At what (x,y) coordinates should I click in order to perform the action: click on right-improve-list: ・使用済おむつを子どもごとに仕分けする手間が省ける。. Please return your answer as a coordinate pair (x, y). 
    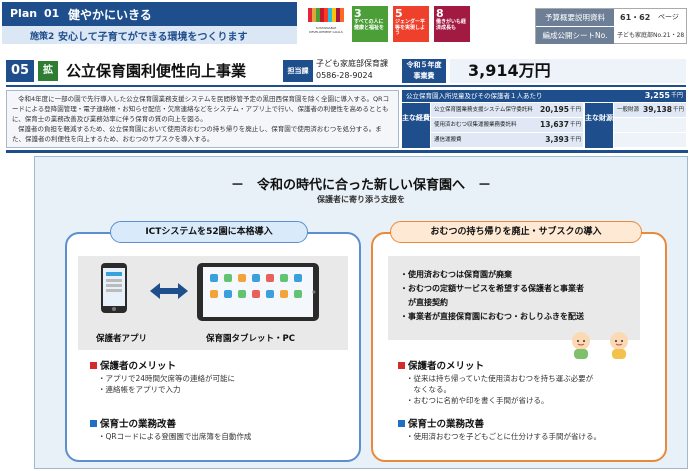
    Looking at the image, I should click on (503, 436).